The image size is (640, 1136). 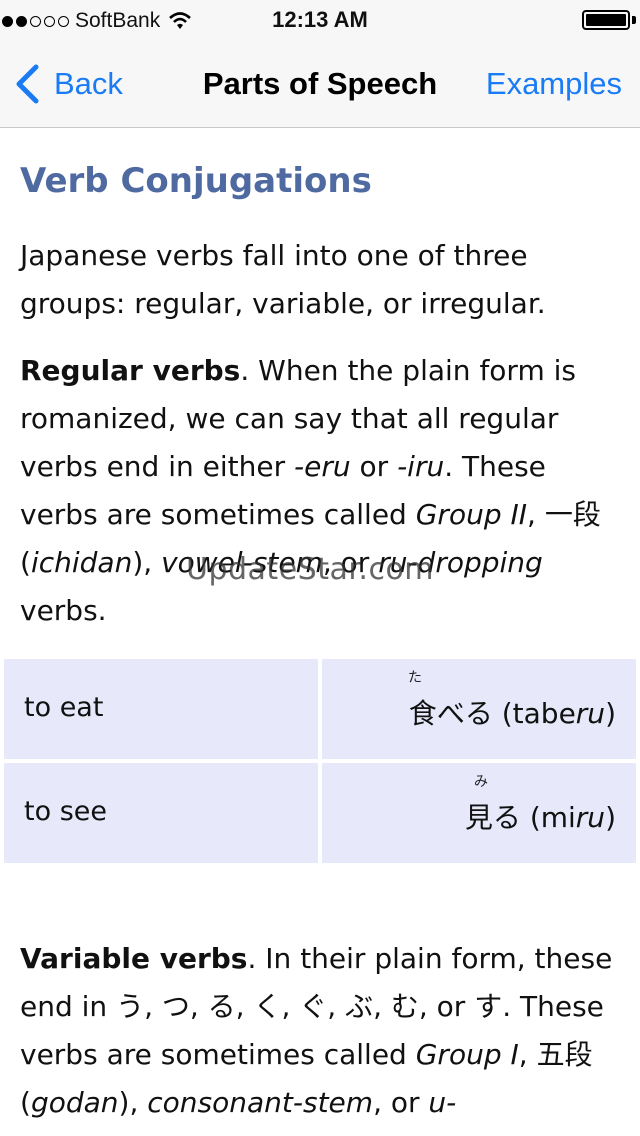 I want to click on kana: べる, so click(x=464, y=713).